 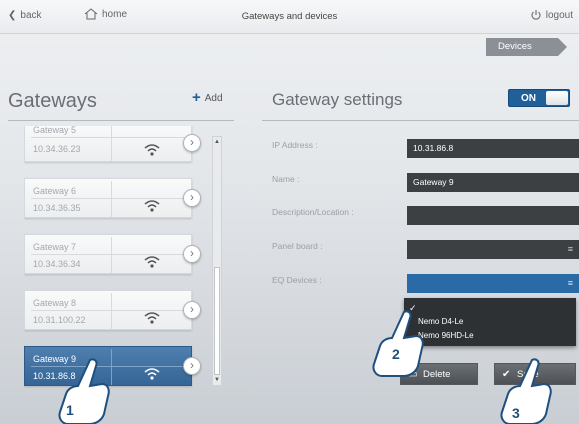 I want to click on panel-board-label: Panel board :, so click(x=297, y=246).